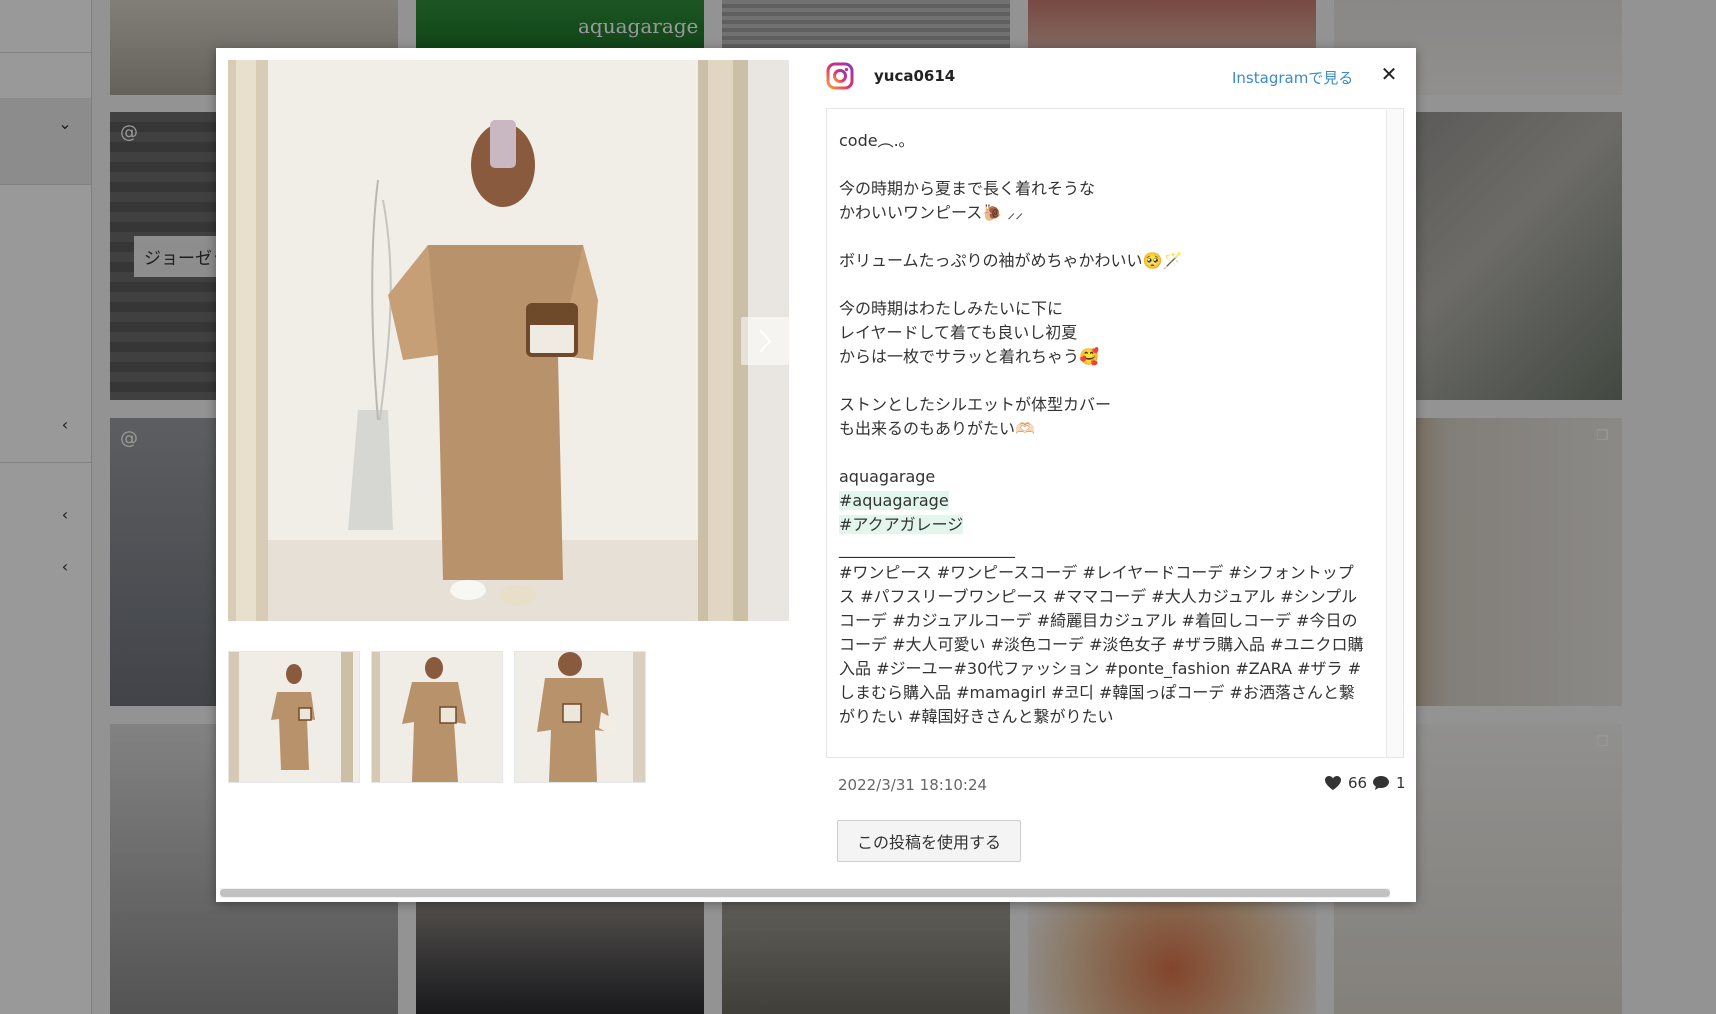  What do you see at coordinates (1394, 433) in the screenshot?
I see `caption-scrollbar` at bounding box center [1394, 433].